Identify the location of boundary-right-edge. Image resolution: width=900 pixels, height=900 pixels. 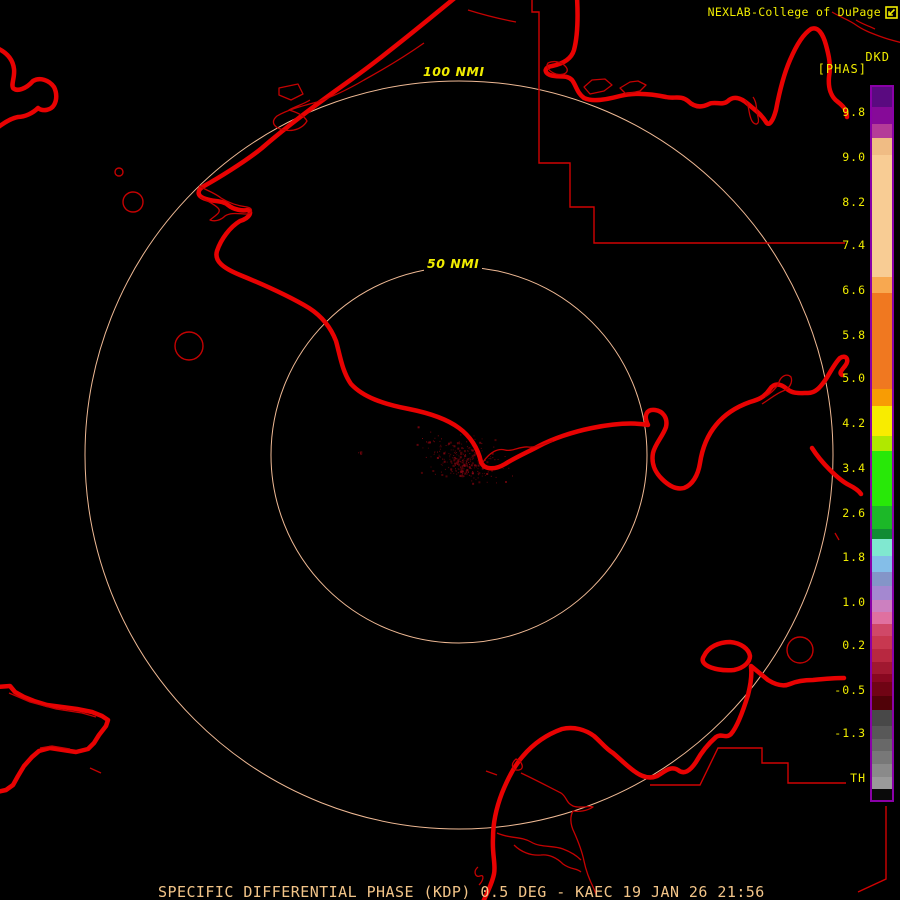
(872, 849).